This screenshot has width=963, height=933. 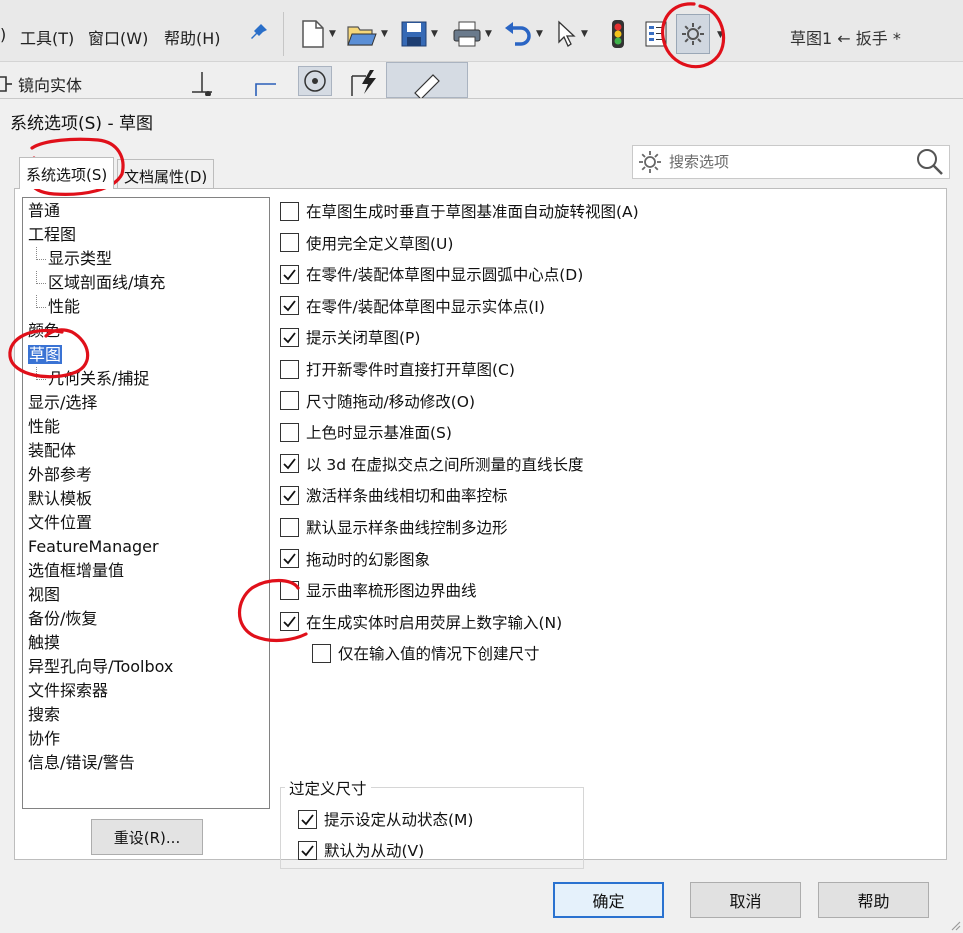 I want to click on search-icon, so click(x=930, y=162).